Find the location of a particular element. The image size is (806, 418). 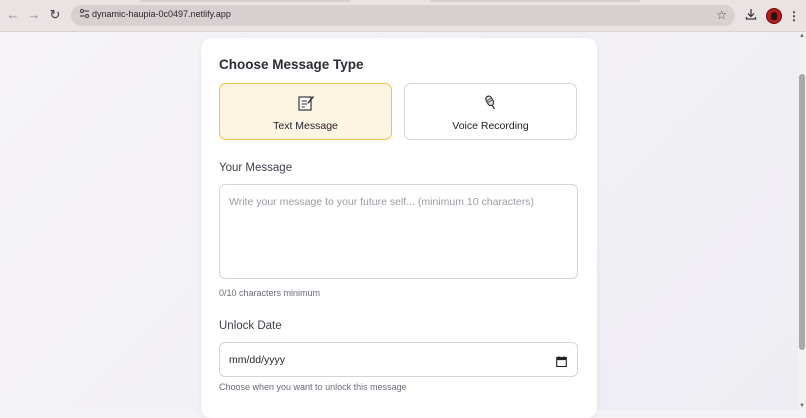

voice-recording-option: Voice Recording is located at coordinates (490, 111).